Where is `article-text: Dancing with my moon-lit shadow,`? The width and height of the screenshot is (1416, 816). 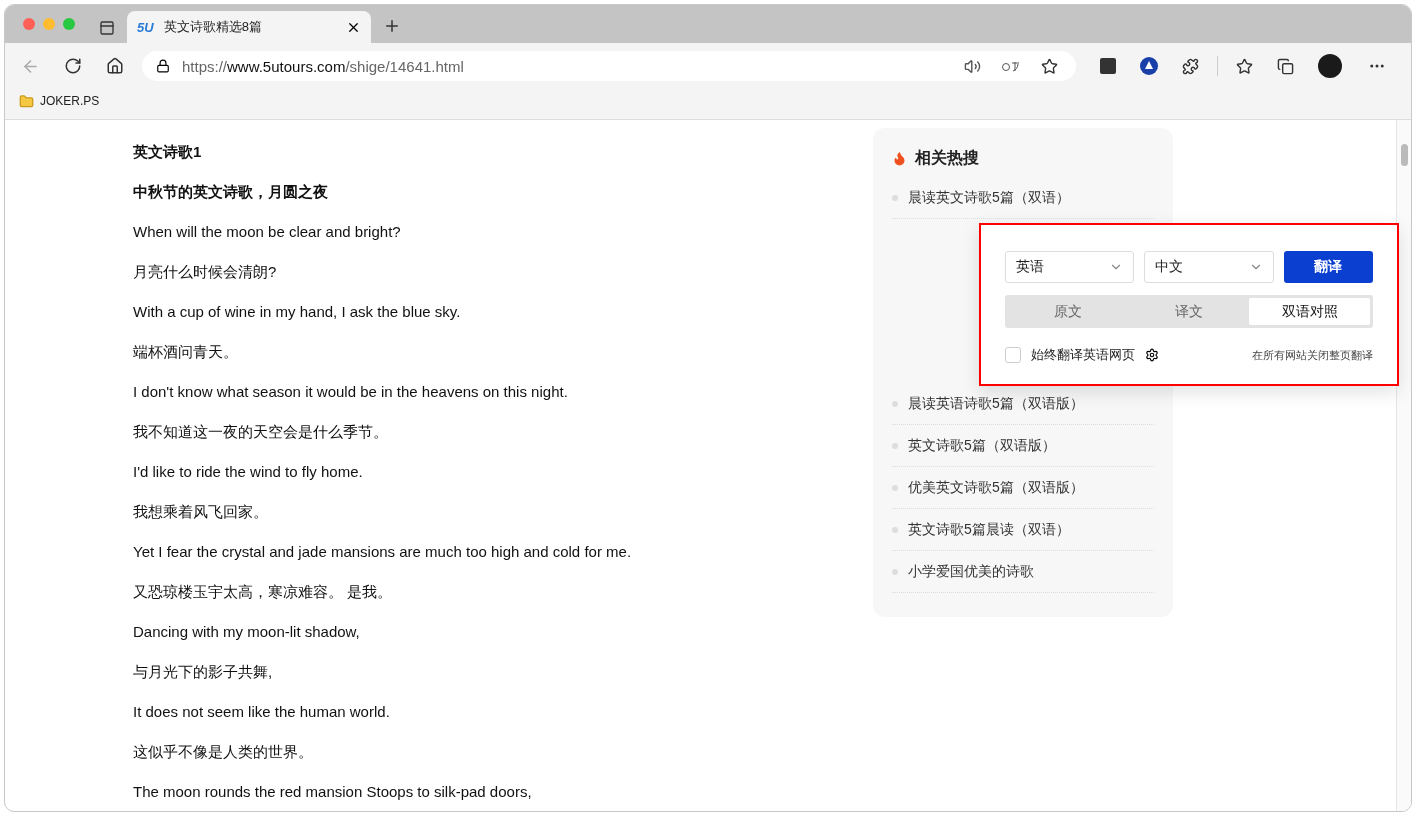 article-text: Dancing with my moon-lit shadow, is located at coordinates (247, 632).